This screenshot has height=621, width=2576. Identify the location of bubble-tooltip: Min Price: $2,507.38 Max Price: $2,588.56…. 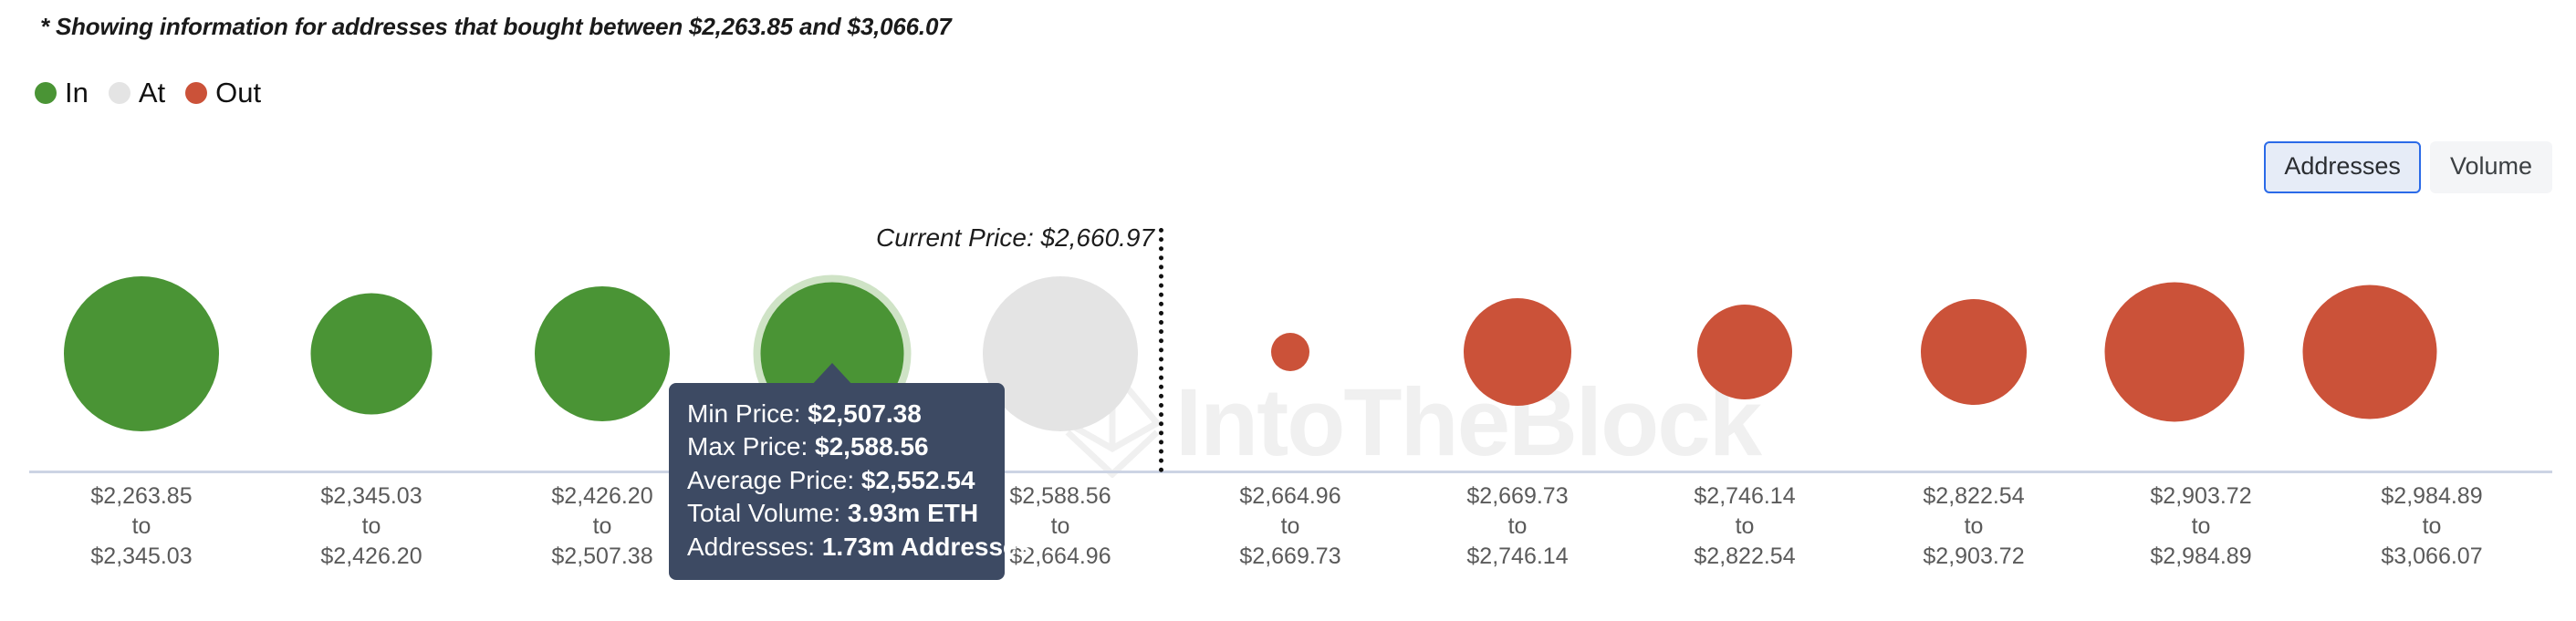
(850, 481).